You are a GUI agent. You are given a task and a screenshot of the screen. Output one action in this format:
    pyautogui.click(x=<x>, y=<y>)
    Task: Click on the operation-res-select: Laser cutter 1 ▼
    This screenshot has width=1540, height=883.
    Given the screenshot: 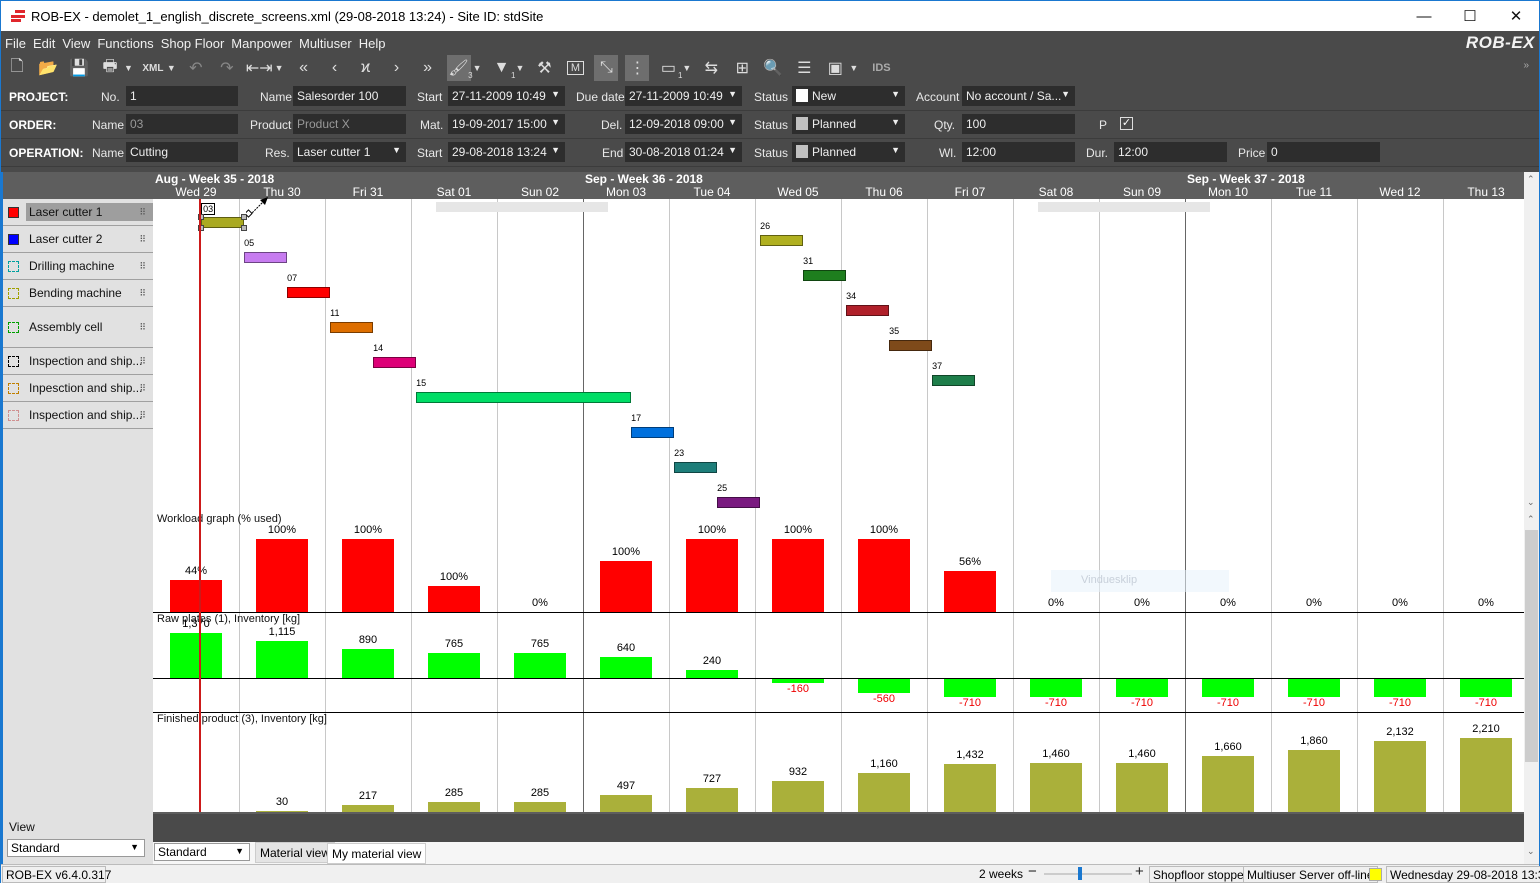 What is the action you would take?
    pyautogui.click(x=349, y=152)
    